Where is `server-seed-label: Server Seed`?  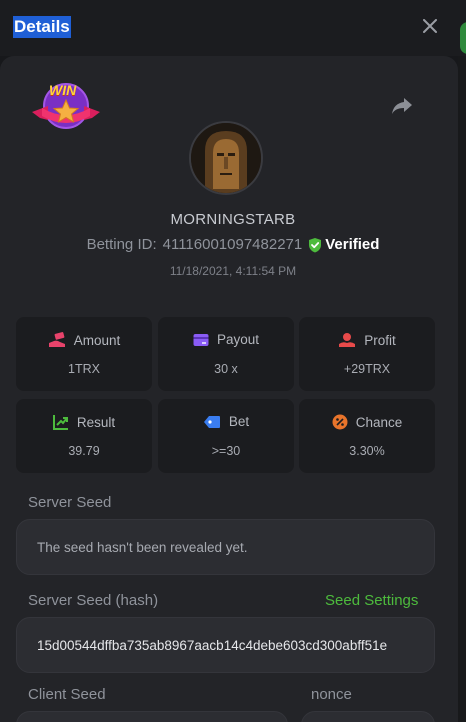
server-seed-label: Server Seed is located at coordinates (70, 502).